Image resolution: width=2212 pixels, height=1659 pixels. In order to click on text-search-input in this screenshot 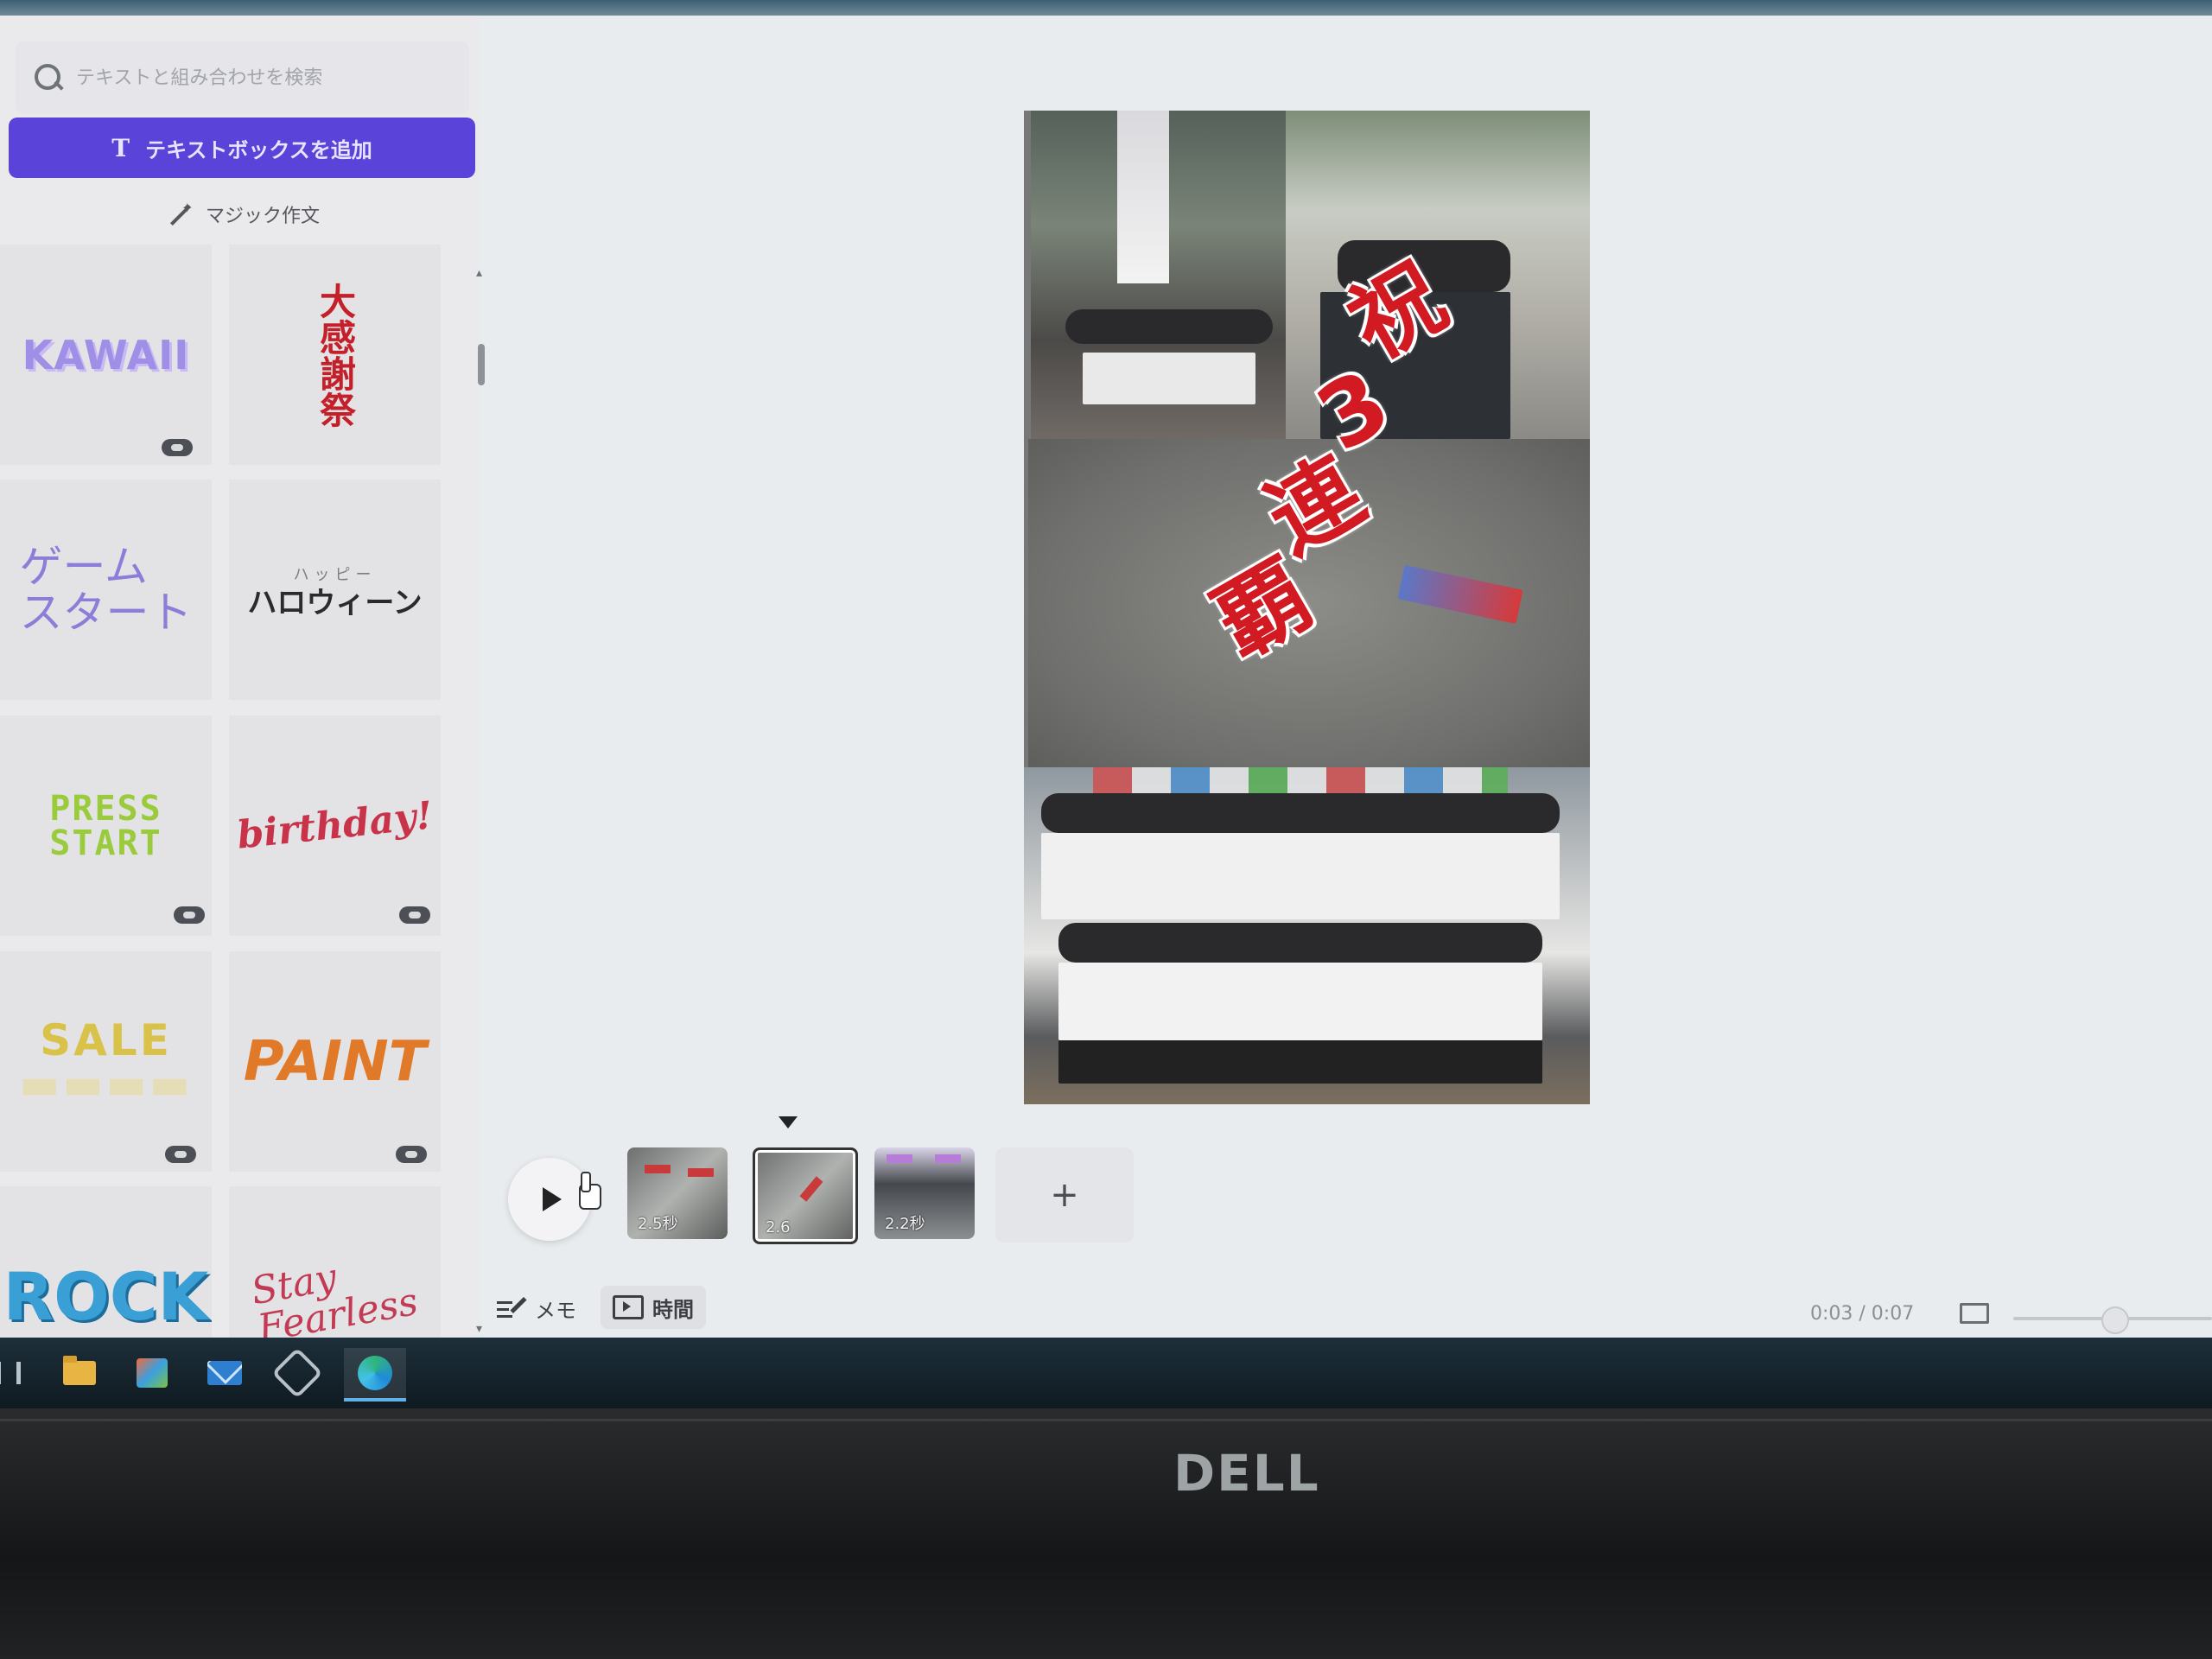, I will do `click(257, 78)`.